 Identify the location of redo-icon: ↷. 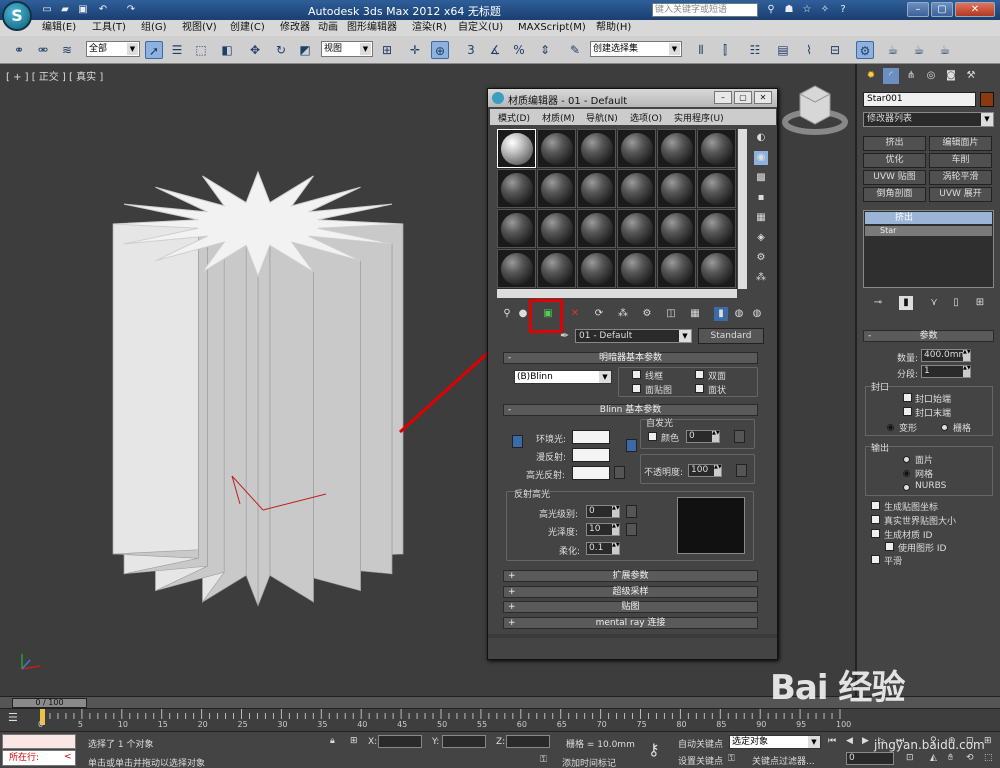
(131, 9).